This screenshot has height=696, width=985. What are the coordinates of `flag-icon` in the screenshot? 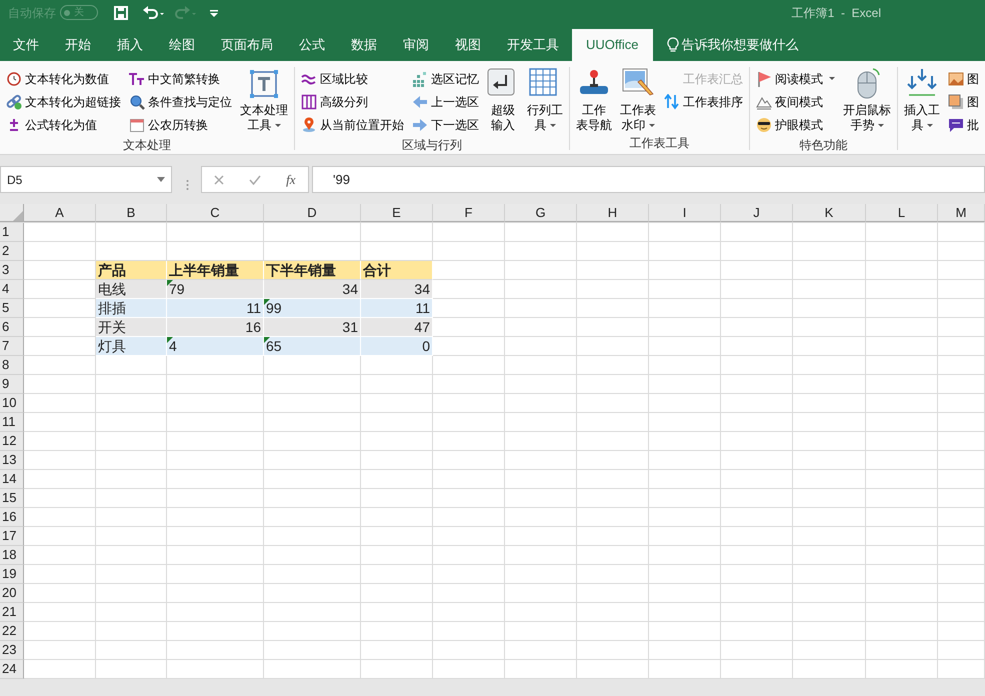 It's located at (764, 78).